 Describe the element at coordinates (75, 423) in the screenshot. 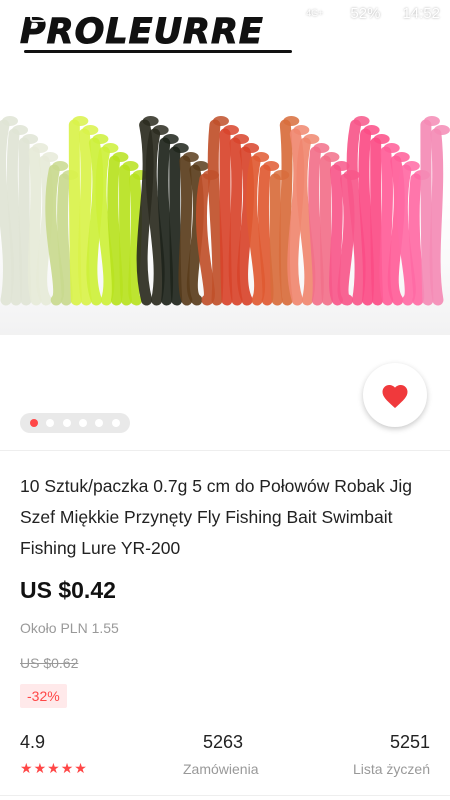

I see `carousel-indicator` at that location.